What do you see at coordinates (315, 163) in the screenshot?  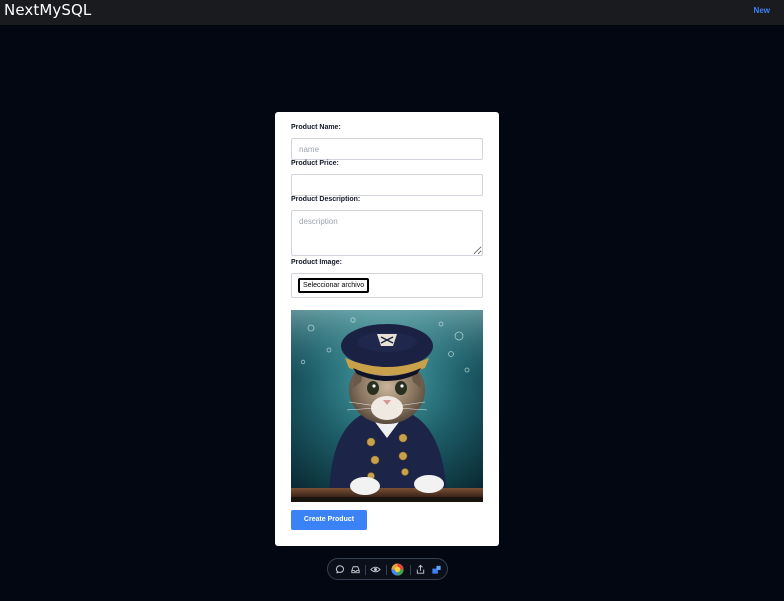 I see `product-price-label: Product Price:` at bounding box center [315, 163].